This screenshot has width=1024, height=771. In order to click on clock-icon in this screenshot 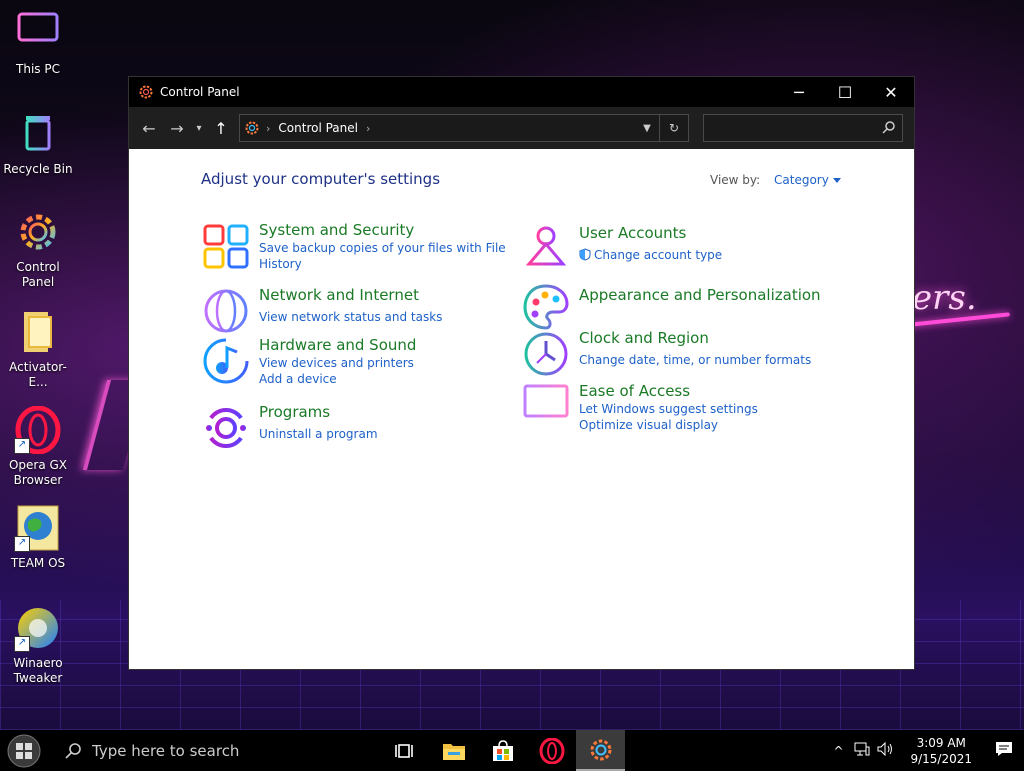, I will do `click(546, 354)`.